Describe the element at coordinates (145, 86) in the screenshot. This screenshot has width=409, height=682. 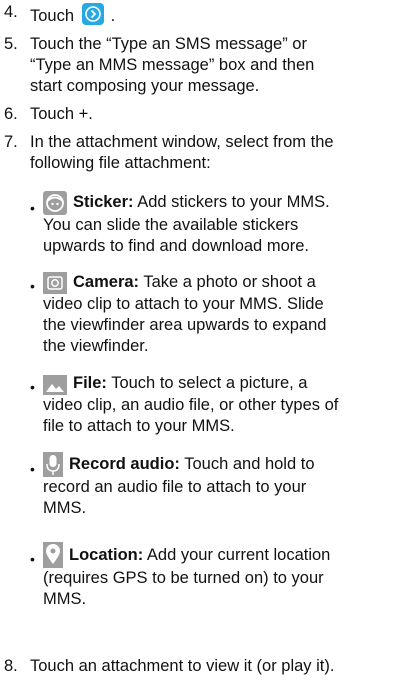
I see `step-text-line: start composing your message.` at that location.